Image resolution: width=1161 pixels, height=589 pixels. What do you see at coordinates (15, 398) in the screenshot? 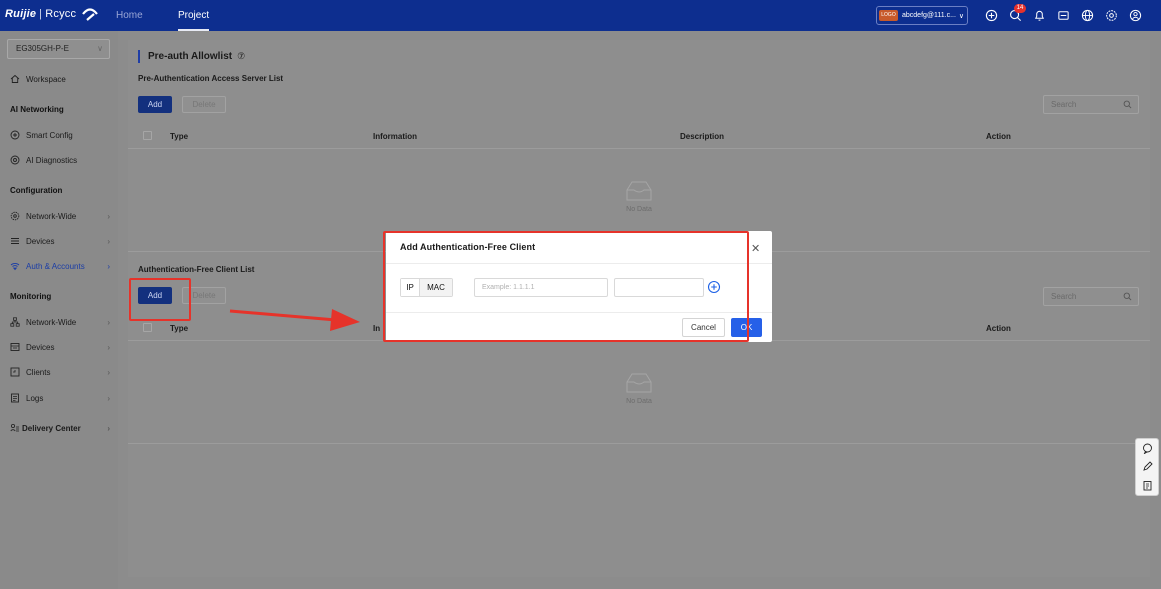
I see `logs-icon` at bounding box center [15, 398].